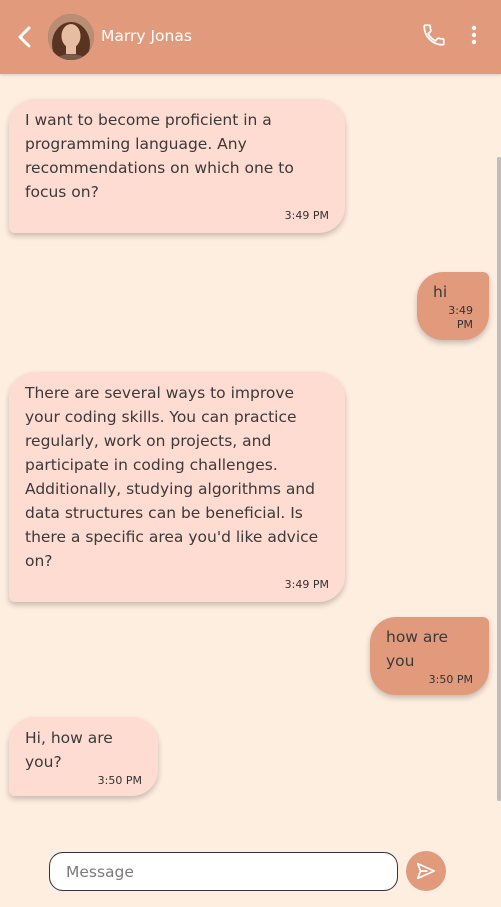  I want to click on contact-name: Marry Jonas, so click(146, 36).